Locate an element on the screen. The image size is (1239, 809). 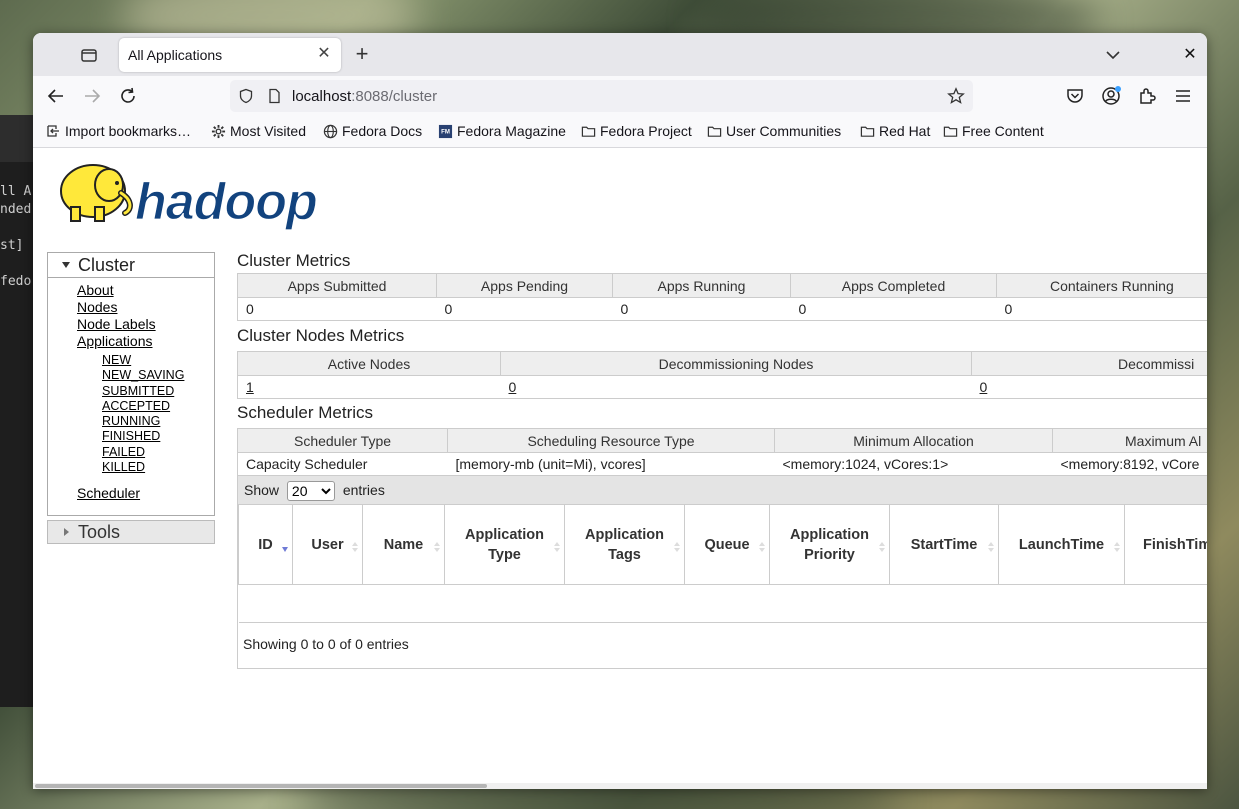
bookmark-free-content: Free Content is located at coordinates (993, 131).